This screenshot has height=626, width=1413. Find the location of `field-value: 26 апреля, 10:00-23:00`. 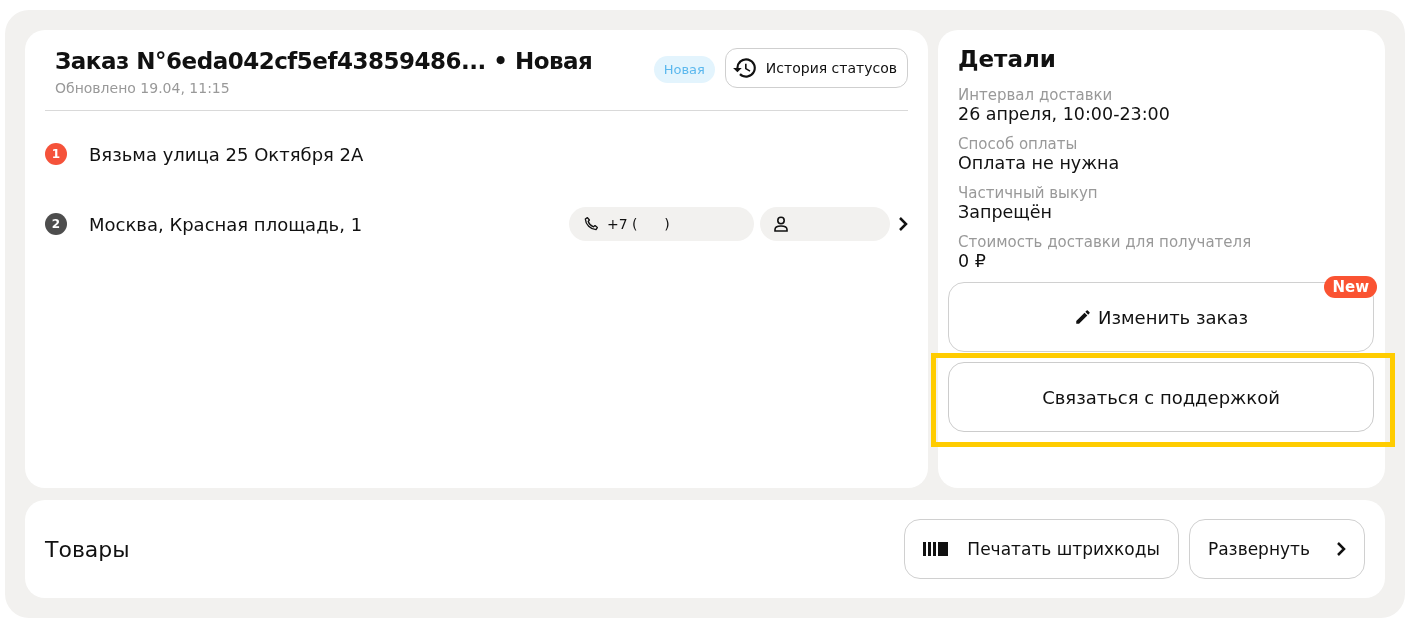

field-value: 26 апреля, 10:00-23:00 is located at coordinates (1064, 114).